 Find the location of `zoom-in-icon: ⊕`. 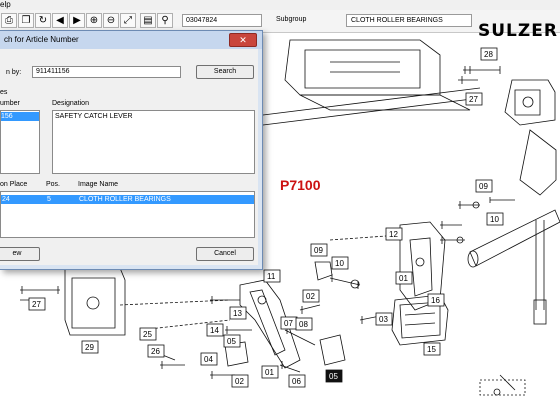

zoom-in-icon: ⊕ is located at coordinates (94, 20).